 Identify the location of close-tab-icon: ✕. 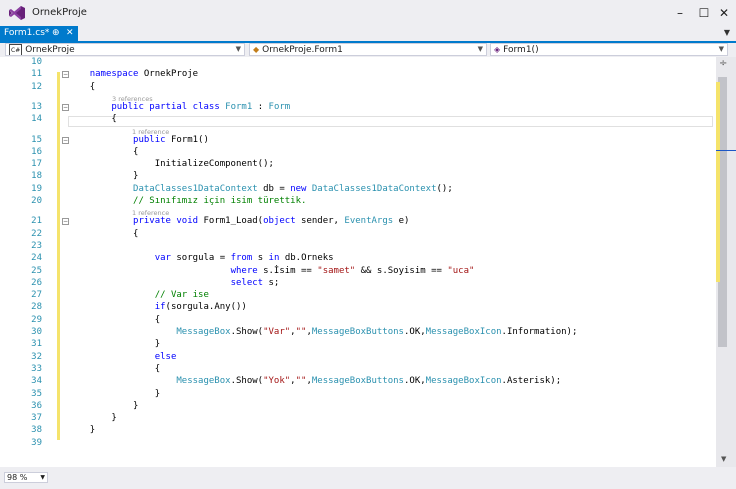
(70, 33).